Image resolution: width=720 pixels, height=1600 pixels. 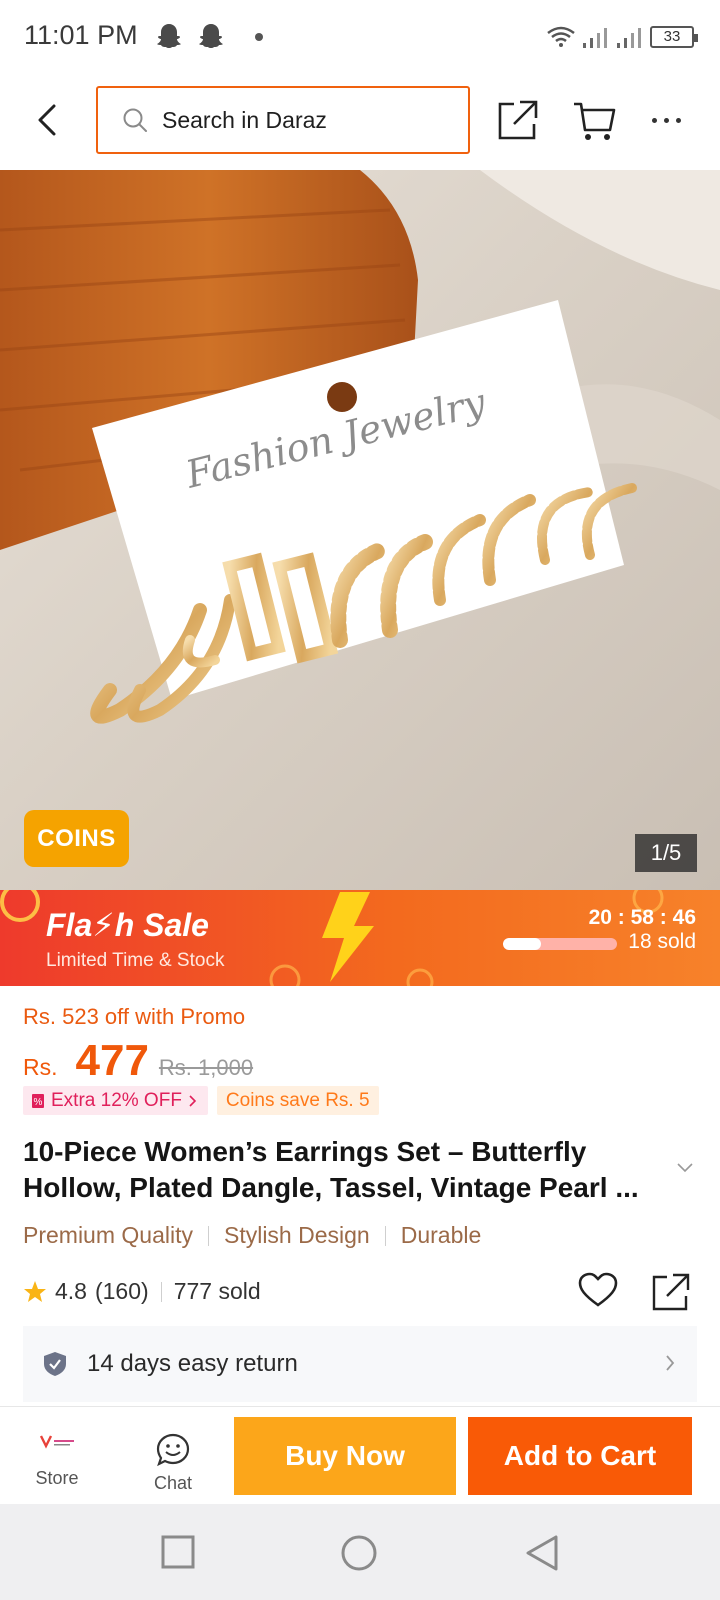 I want to click on chat-button: Chat, so click(x=173, y=1463).